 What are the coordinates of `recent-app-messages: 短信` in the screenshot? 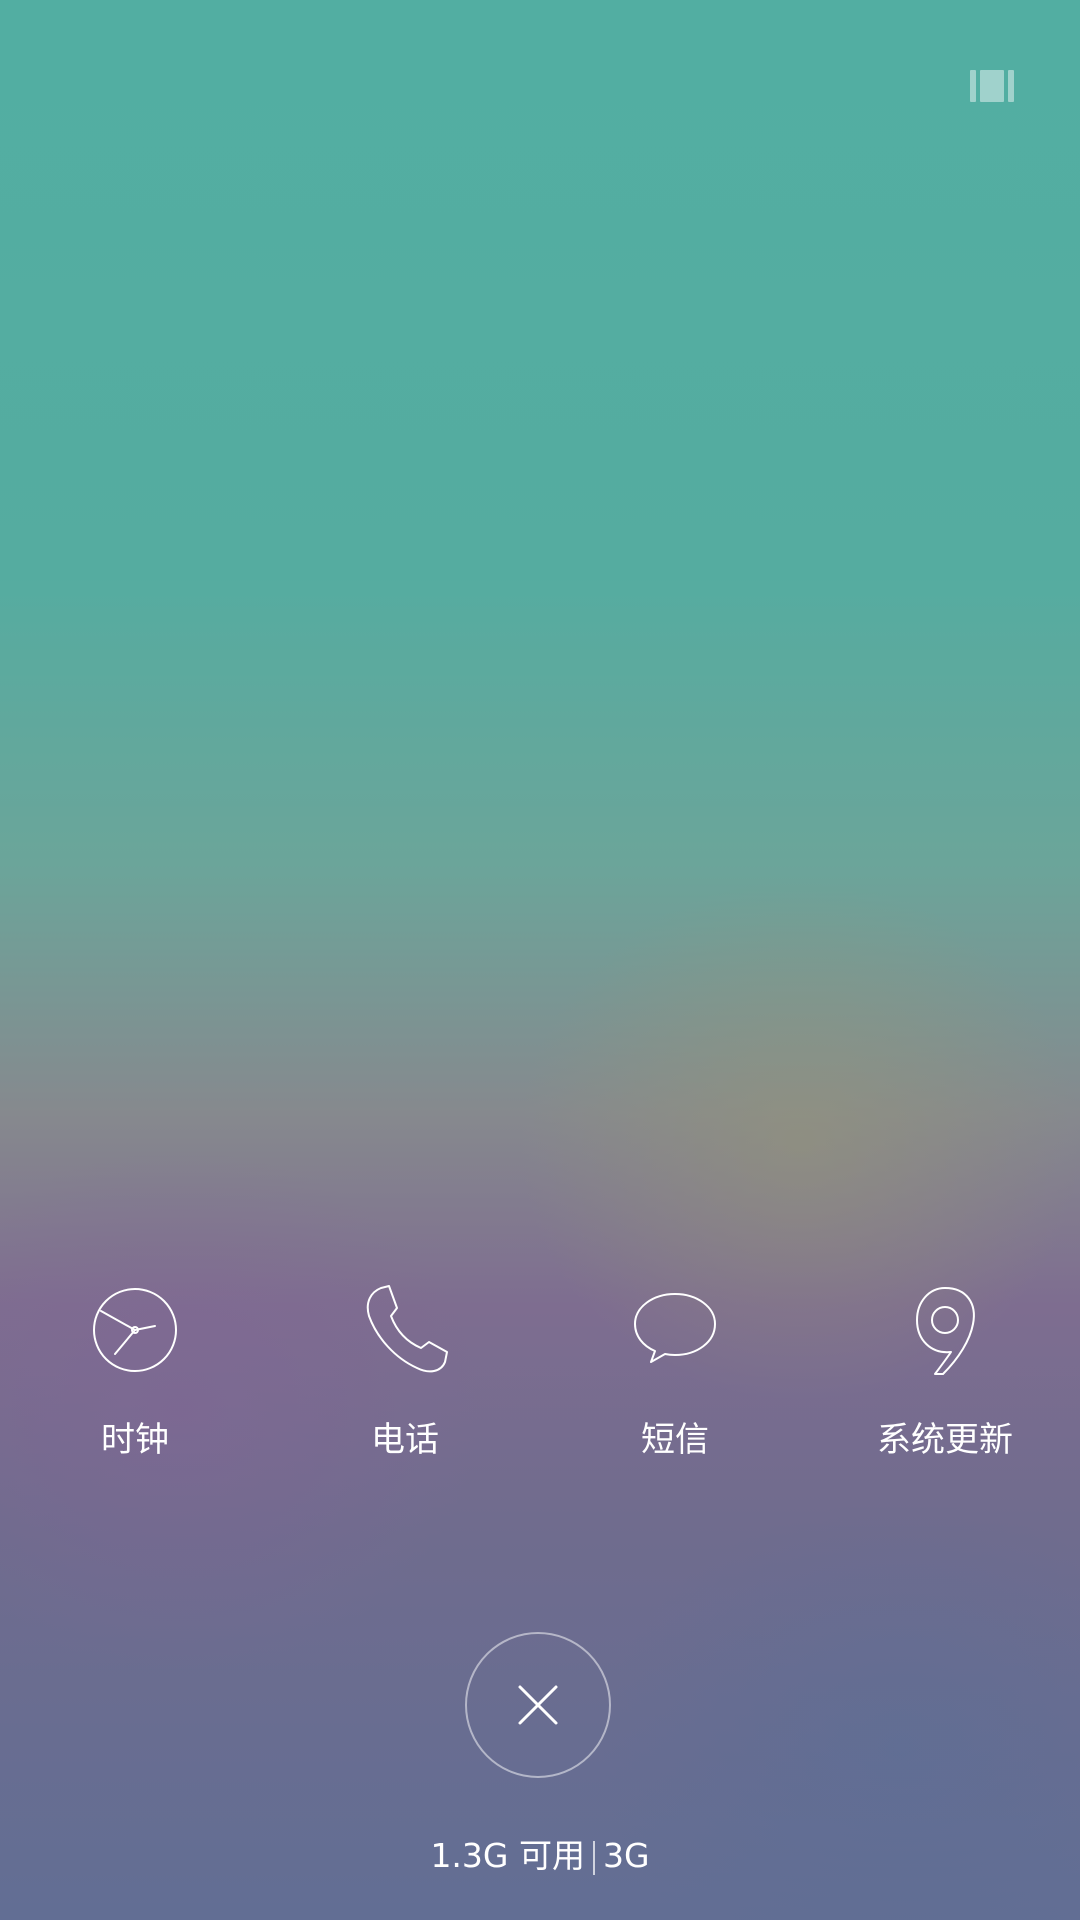 It's located at (675, 1380).